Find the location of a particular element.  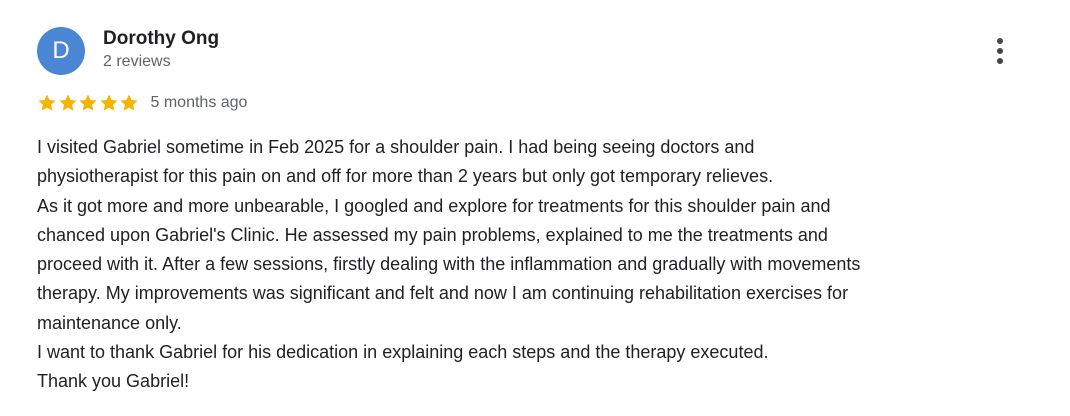

avatar-initial: D is located at coordinates (61, 50).